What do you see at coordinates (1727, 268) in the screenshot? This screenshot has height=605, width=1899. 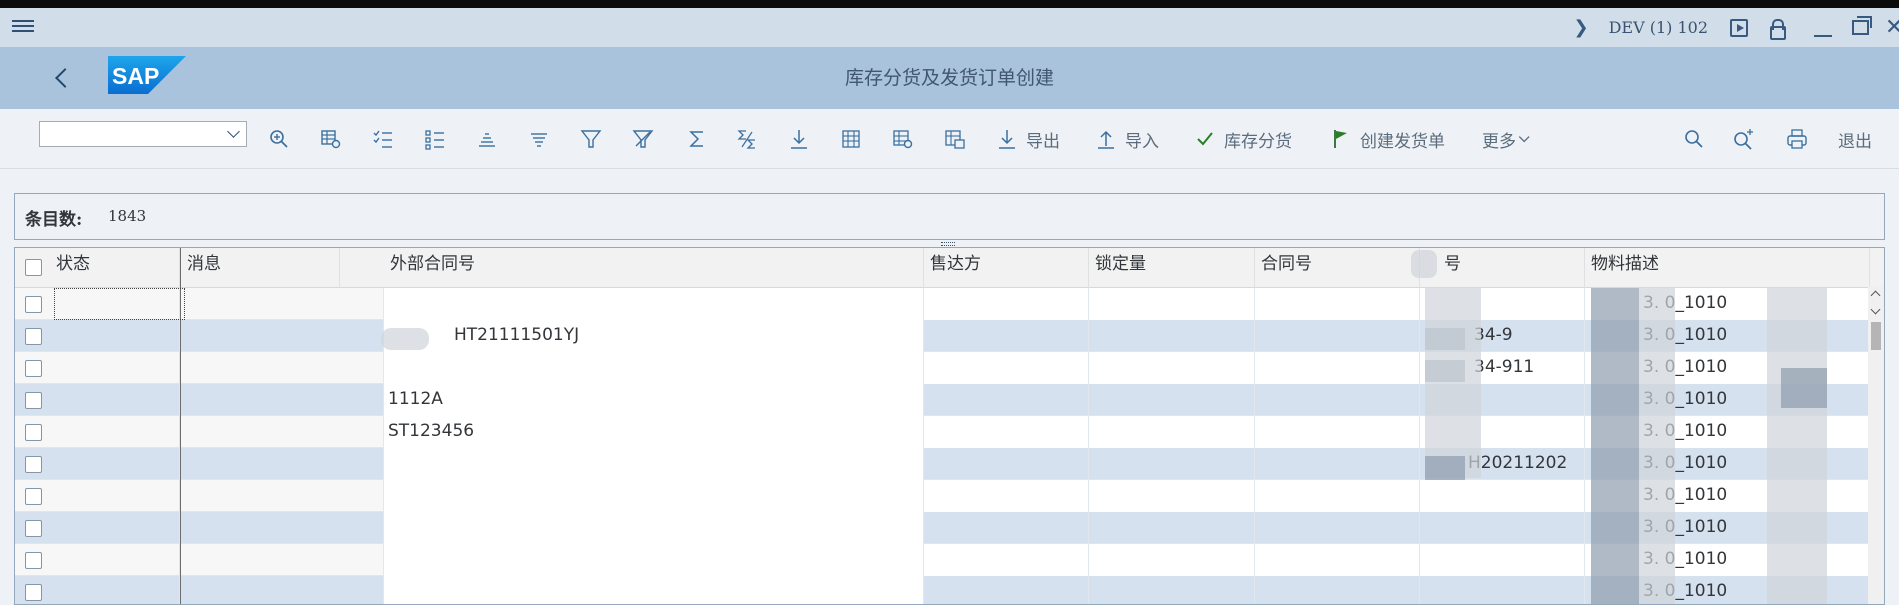 I see `column-header-material-desc: 物料描述` at bounding box center [1727, 268].